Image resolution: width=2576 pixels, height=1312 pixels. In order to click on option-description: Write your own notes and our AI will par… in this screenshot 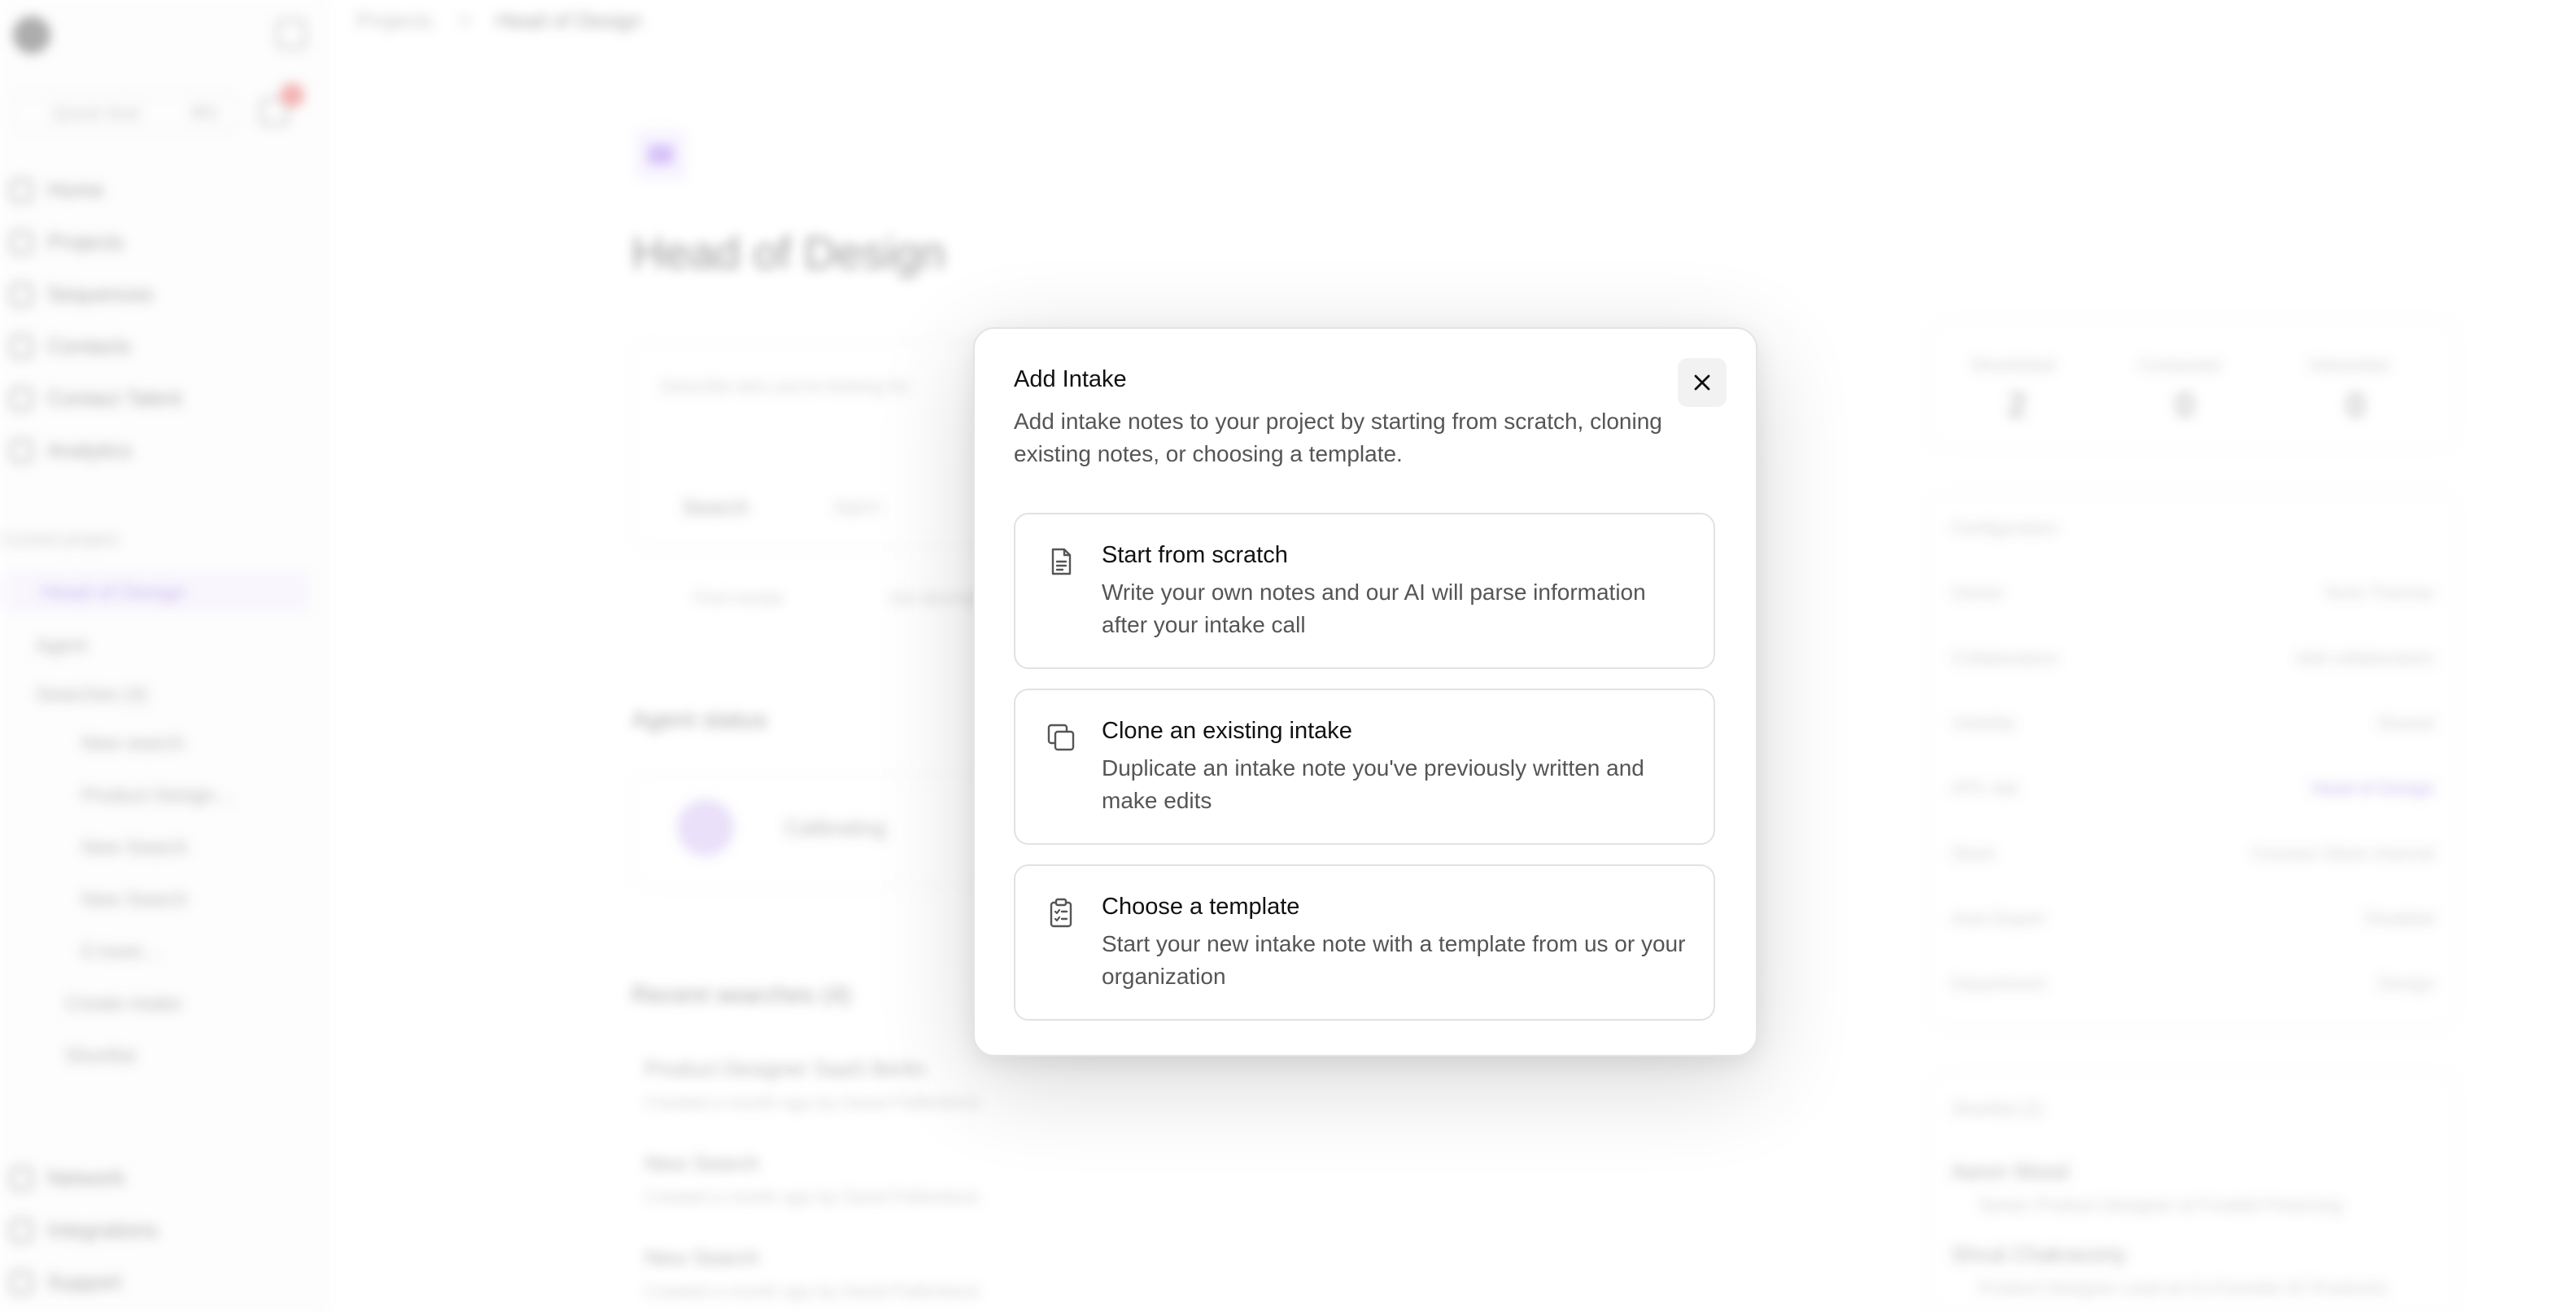, I will do `click(1374, 608)`.